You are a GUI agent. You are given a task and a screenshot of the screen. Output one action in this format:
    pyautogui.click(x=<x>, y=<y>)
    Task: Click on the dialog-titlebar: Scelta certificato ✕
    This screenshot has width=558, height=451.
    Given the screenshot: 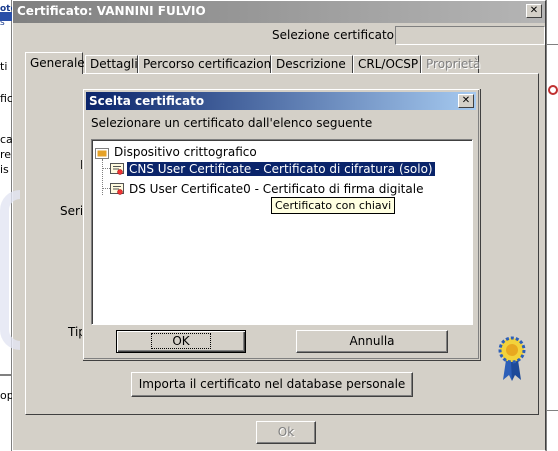 What is the action you would take?
    pyautogui.click(x=281, y=101)
    